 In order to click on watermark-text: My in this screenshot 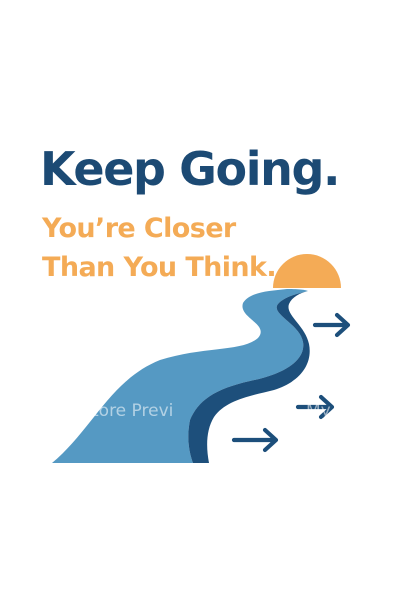, I will do `click(318, 411)`.